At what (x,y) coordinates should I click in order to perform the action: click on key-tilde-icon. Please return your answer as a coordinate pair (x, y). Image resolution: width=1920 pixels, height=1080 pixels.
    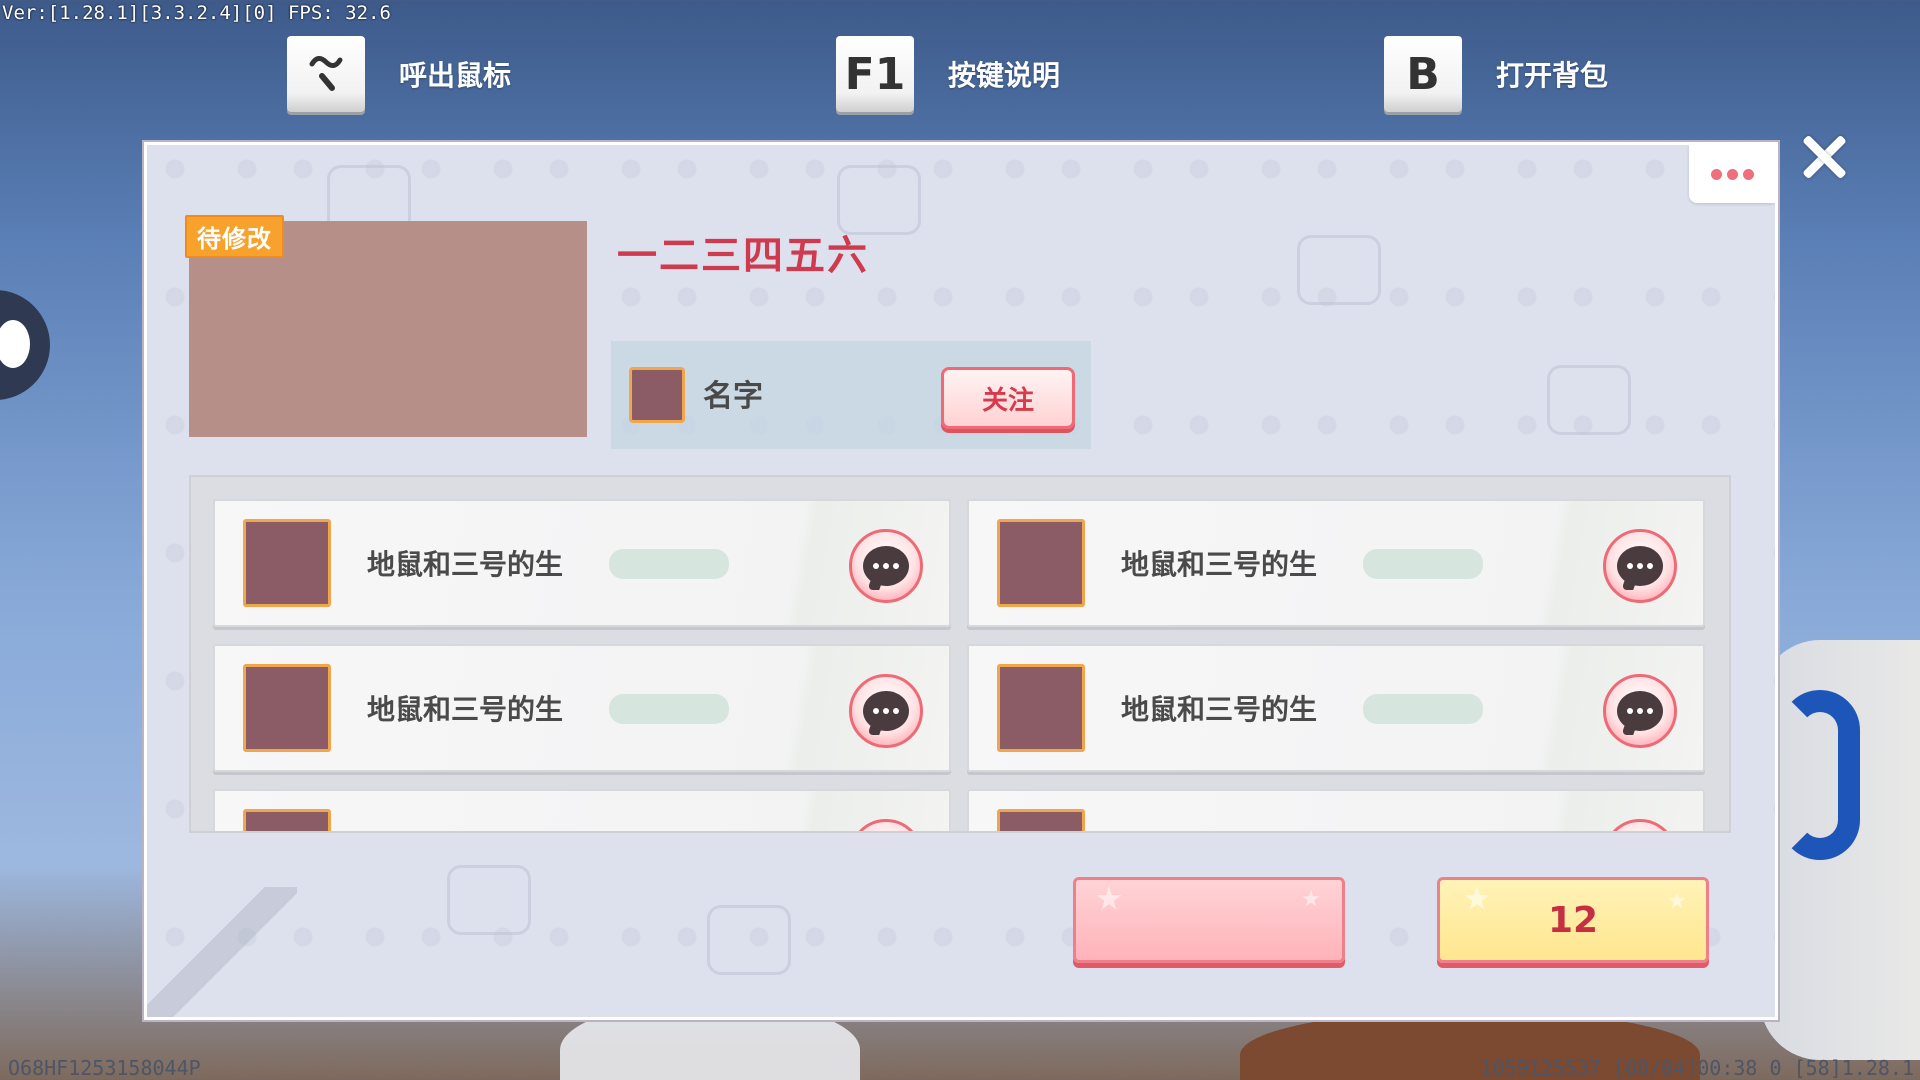
    Looking at the image, I should click on (326, 74).